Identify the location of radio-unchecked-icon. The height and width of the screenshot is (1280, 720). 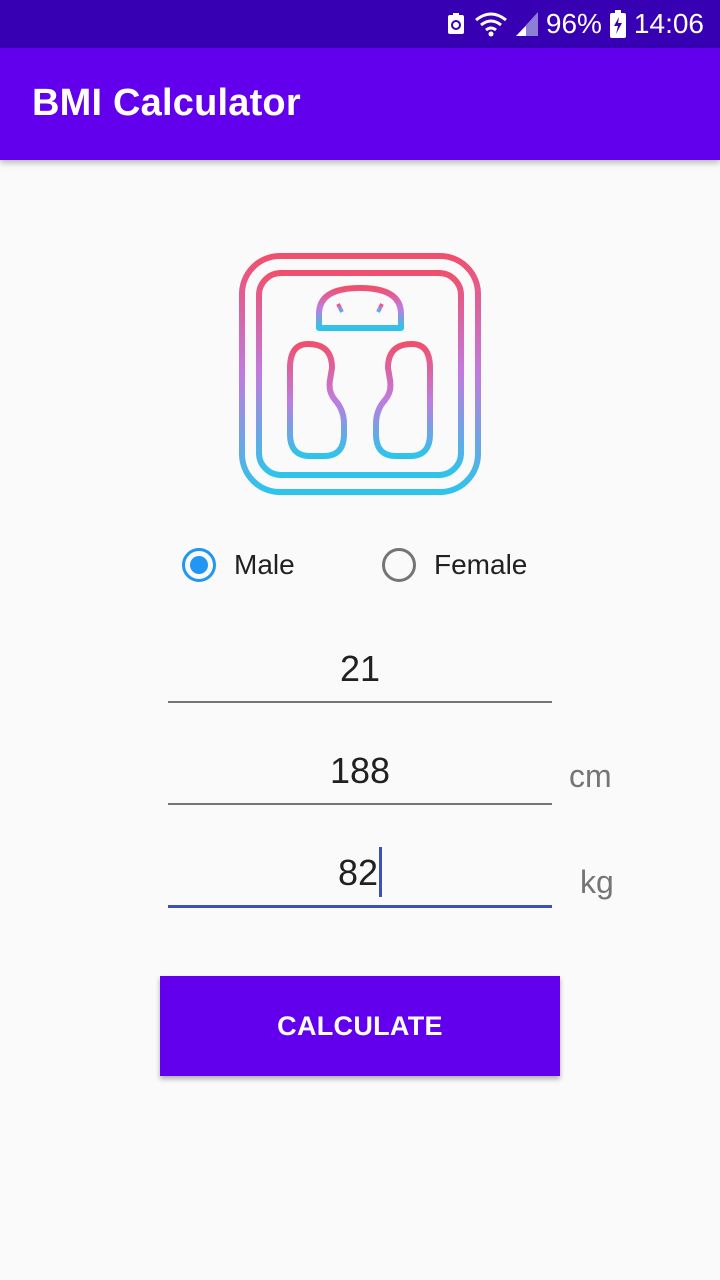
(399, 565).